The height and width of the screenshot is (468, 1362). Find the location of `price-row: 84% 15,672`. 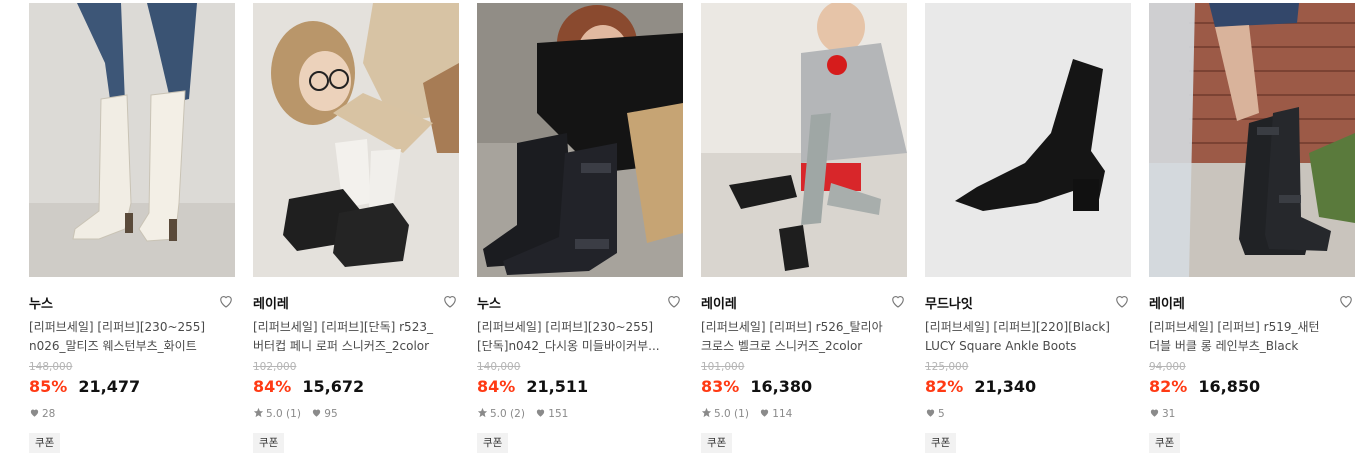

price-row: 84% 15,672 is located at coordinates (308, 388).